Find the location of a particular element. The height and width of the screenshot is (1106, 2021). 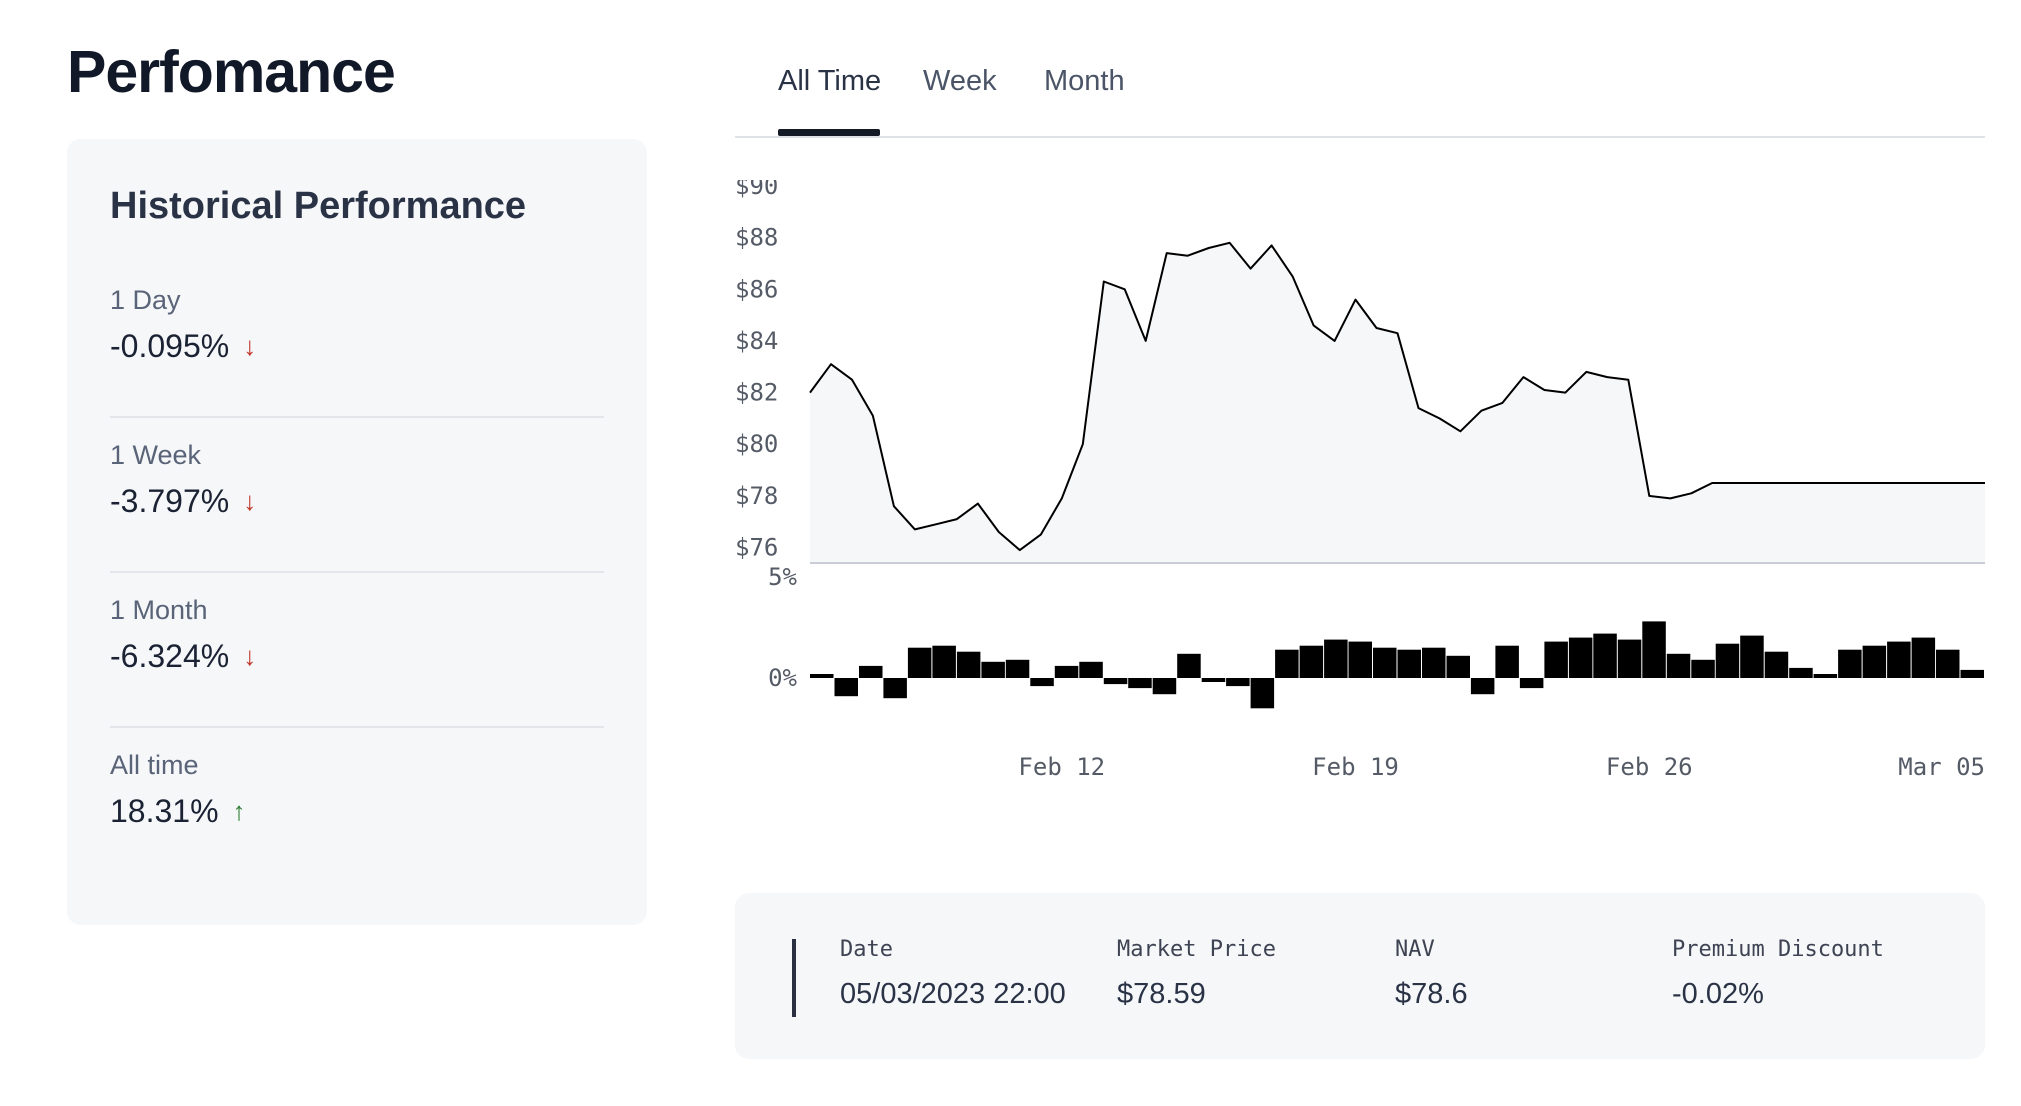

info-value: 05/03/2023 22:00 is located at coordinates (953, 994).